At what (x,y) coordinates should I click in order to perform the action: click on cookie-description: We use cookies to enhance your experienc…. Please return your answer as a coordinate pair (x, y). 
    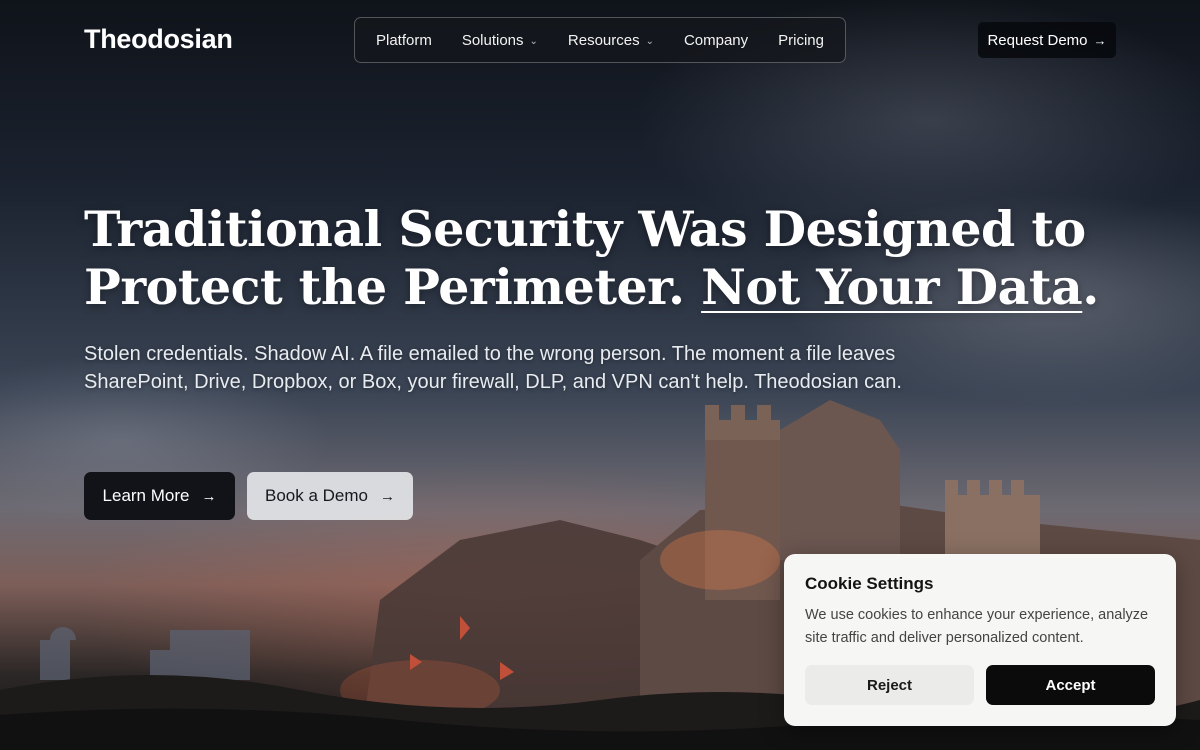
    Looking at the image, I should click on (977, 626).